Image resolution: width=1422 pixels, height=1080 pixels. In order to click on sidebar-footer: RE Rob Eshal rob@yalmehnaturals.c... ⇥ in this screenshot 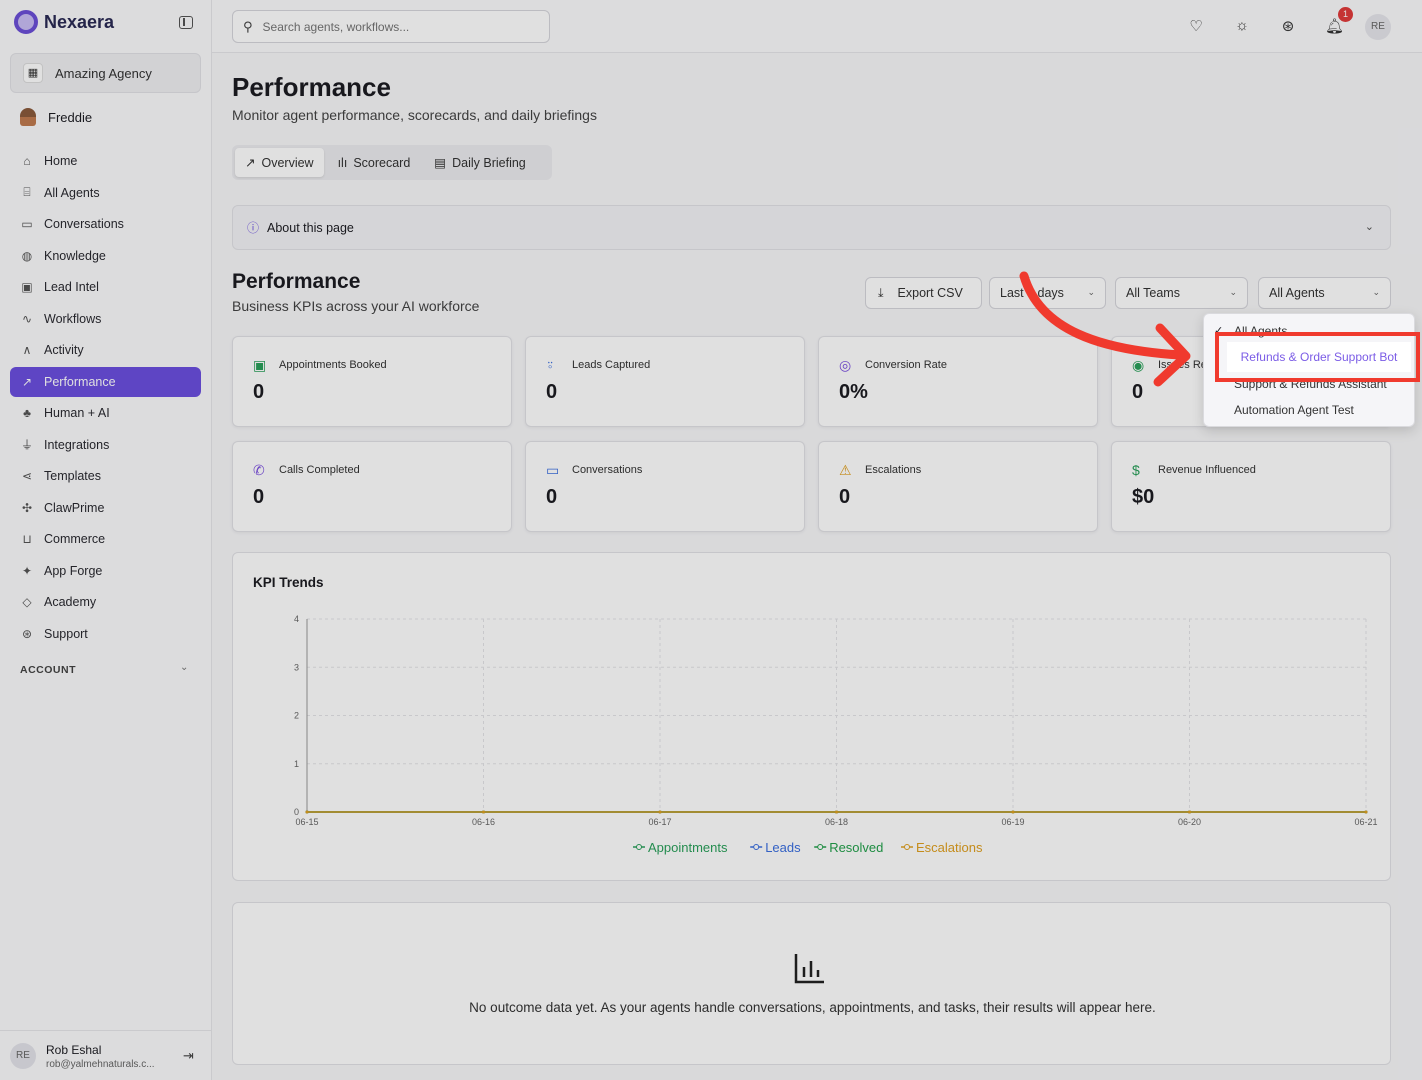, I will do `click(105, 1055)`.